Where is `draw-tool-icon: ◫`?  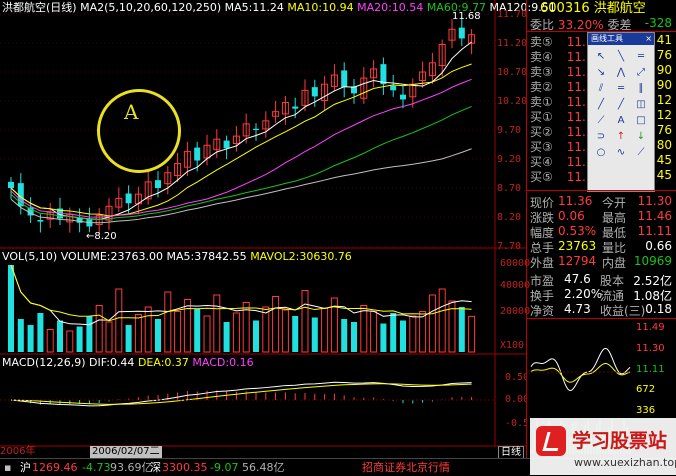
draw-tool-icon: ◫ is located at coordinates (641, 105).